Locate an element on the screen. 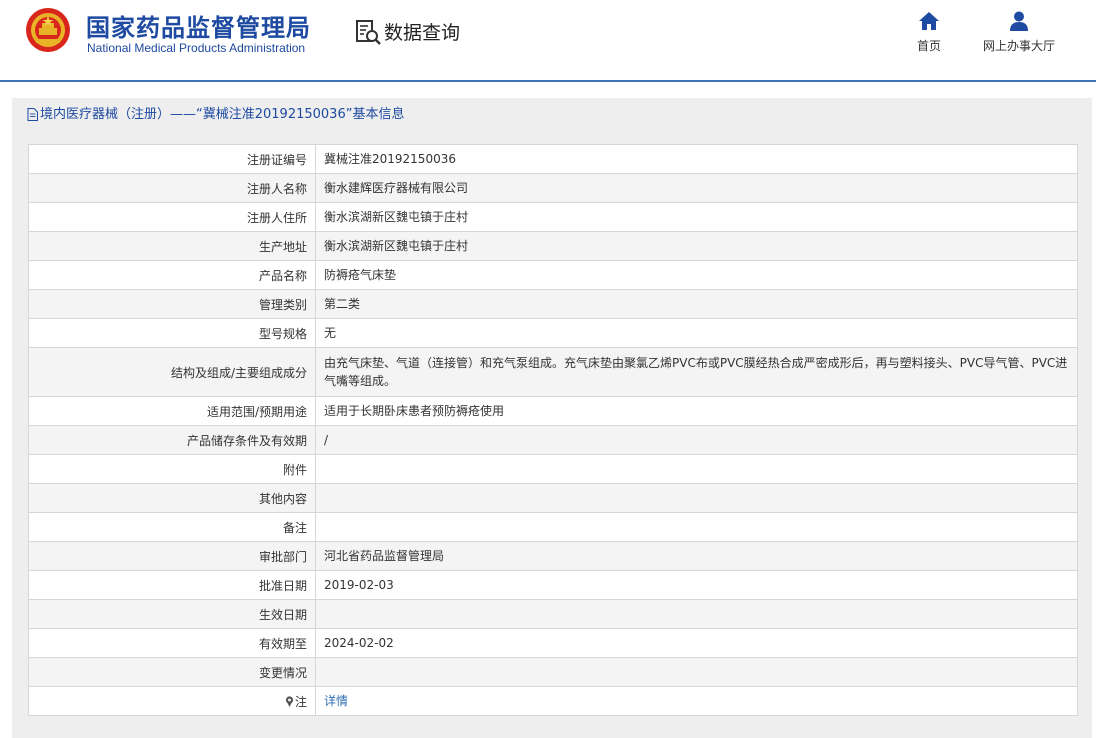  table-row: 适用范围/预期用途 适用于长期卧床患者预防褥疮使用 is located at coordinates (553, 411).